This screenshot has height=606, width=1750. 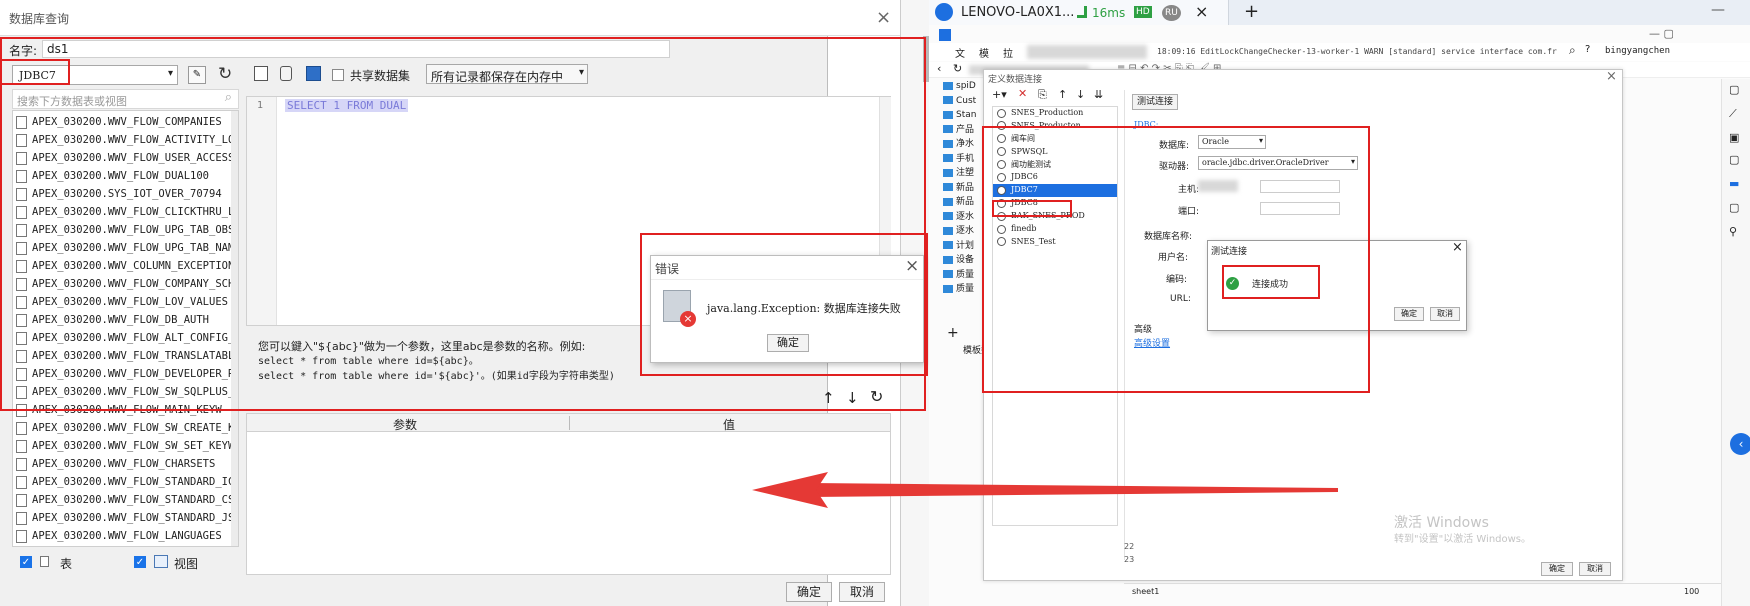 I want to click on side-icon: ⚲, so click(x=1733, y=231).